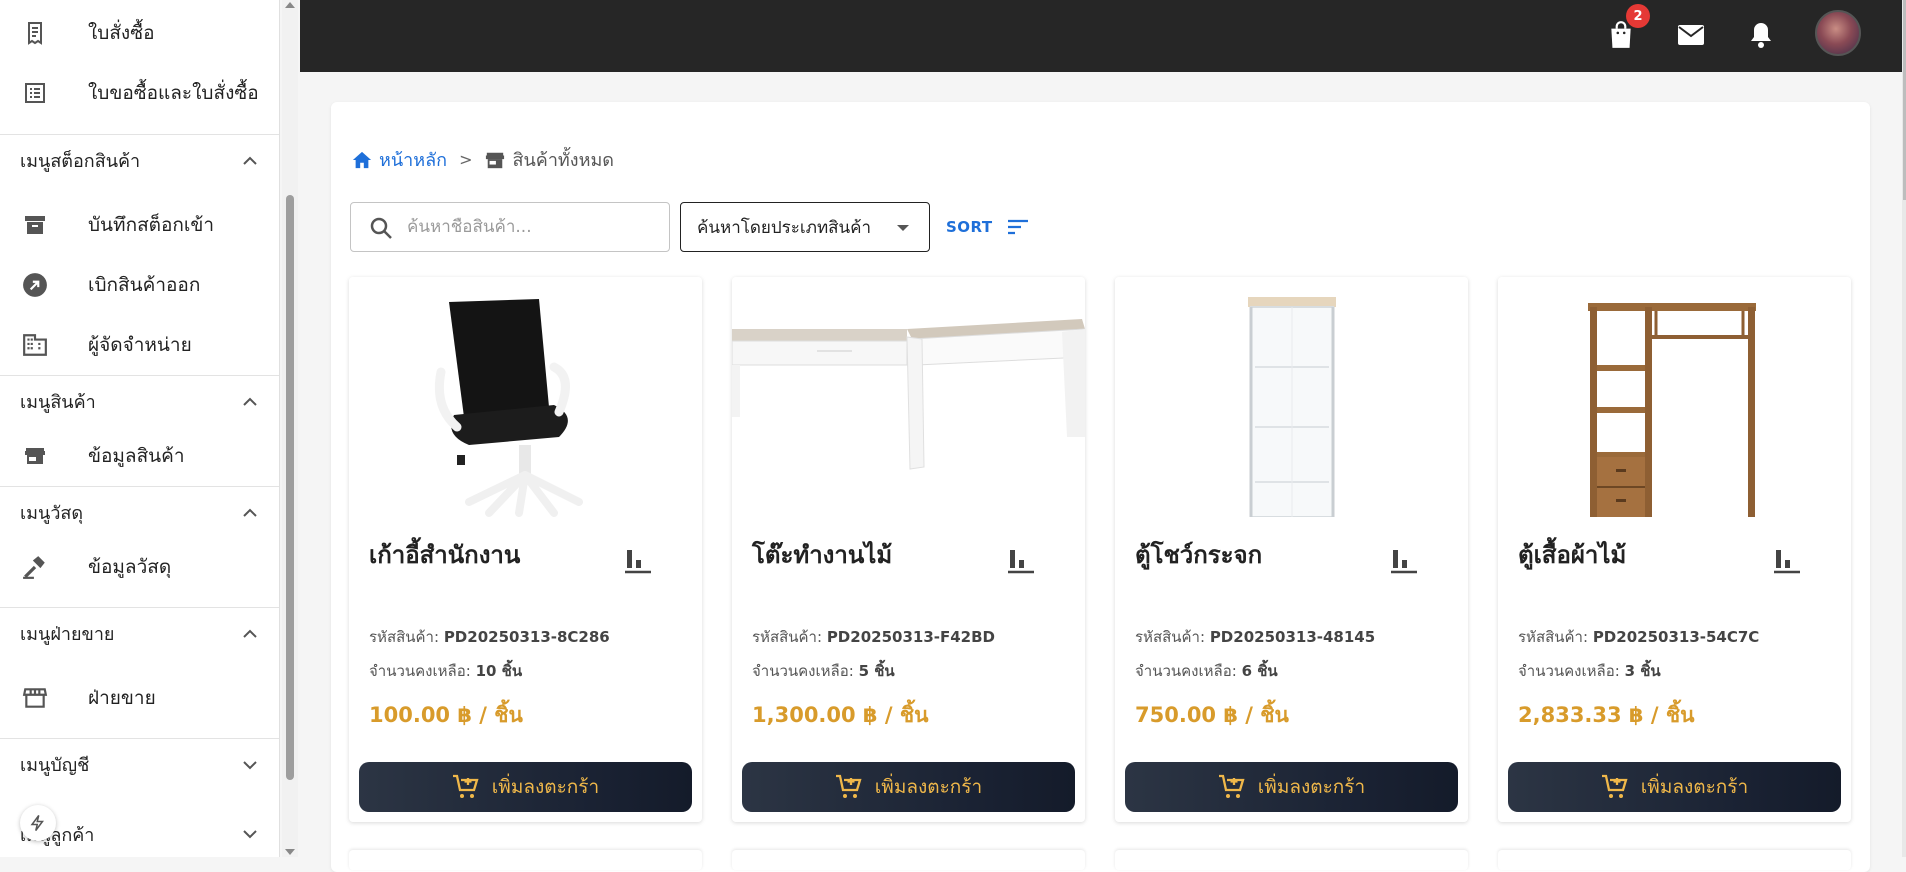 Image resolution: width=1906 pixels, height=872 pixels. Describe the element at coordinates (969, 227) in the screenshot. I see `sort-label: SORT` at that location.